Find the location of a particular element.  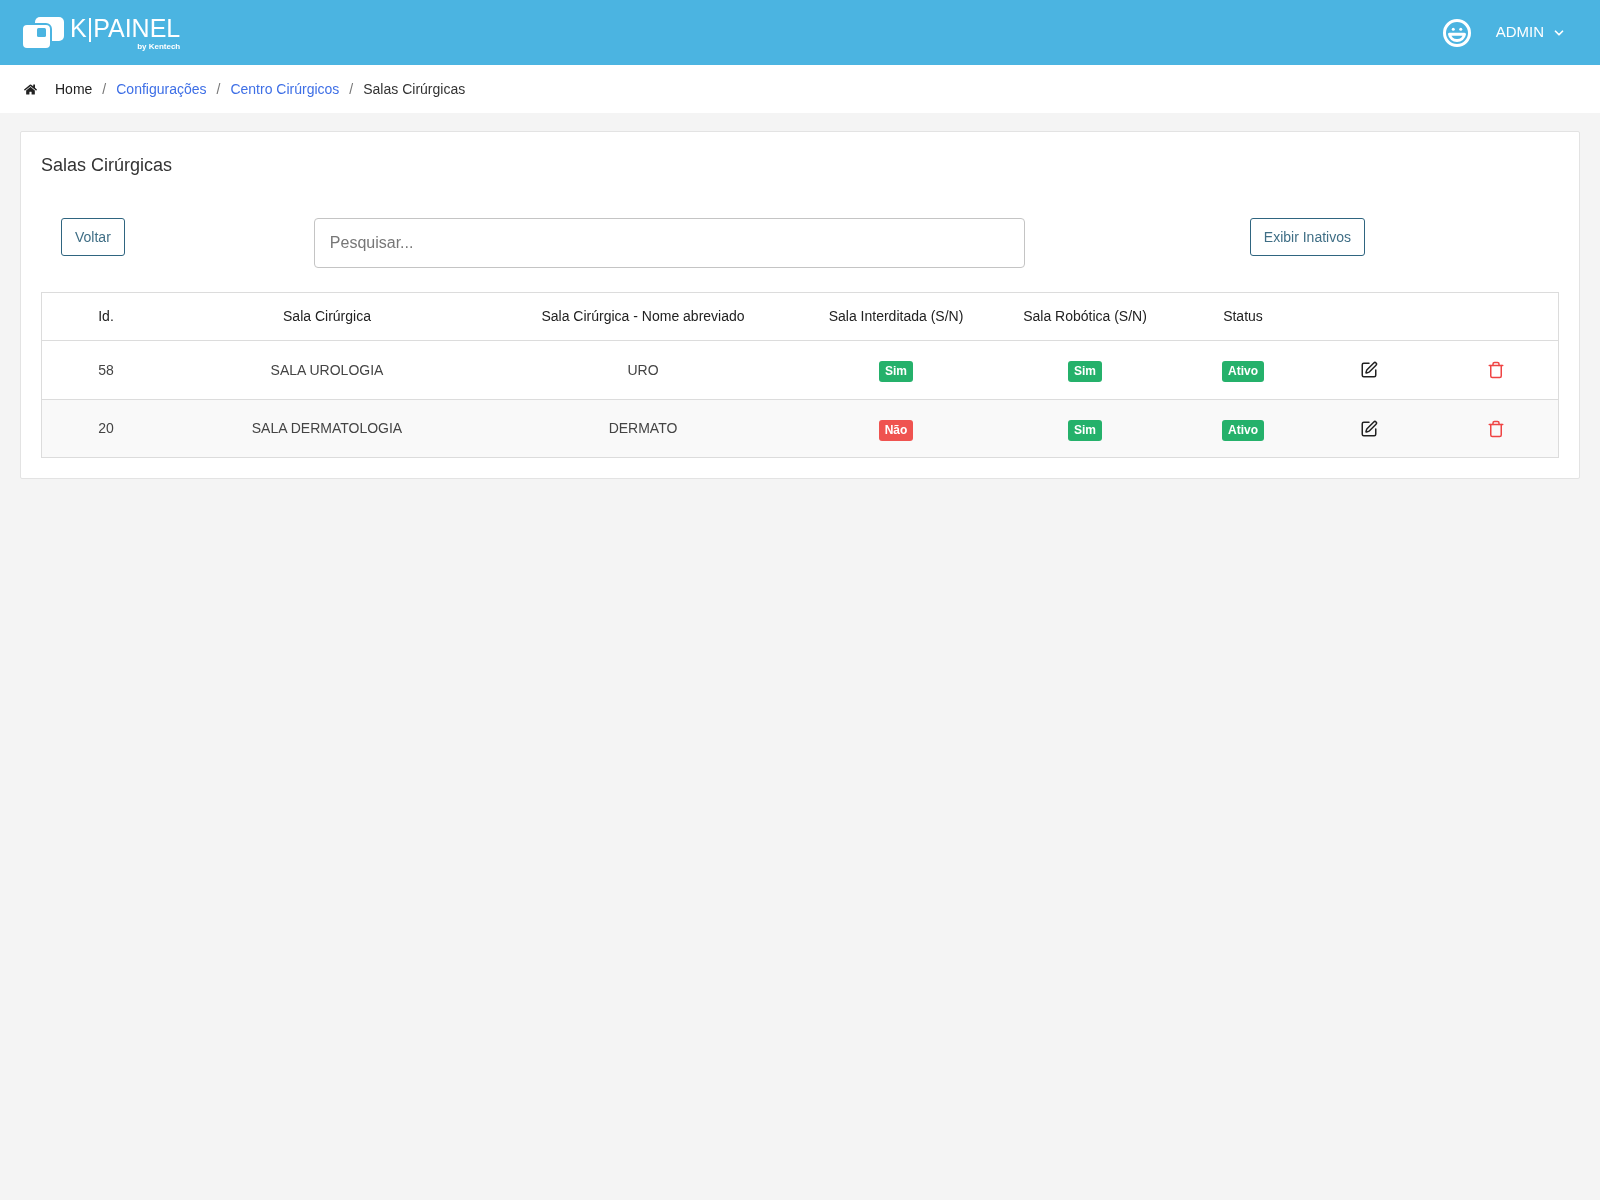

interdicted-badge: Não is located at coordinates (896, 430).